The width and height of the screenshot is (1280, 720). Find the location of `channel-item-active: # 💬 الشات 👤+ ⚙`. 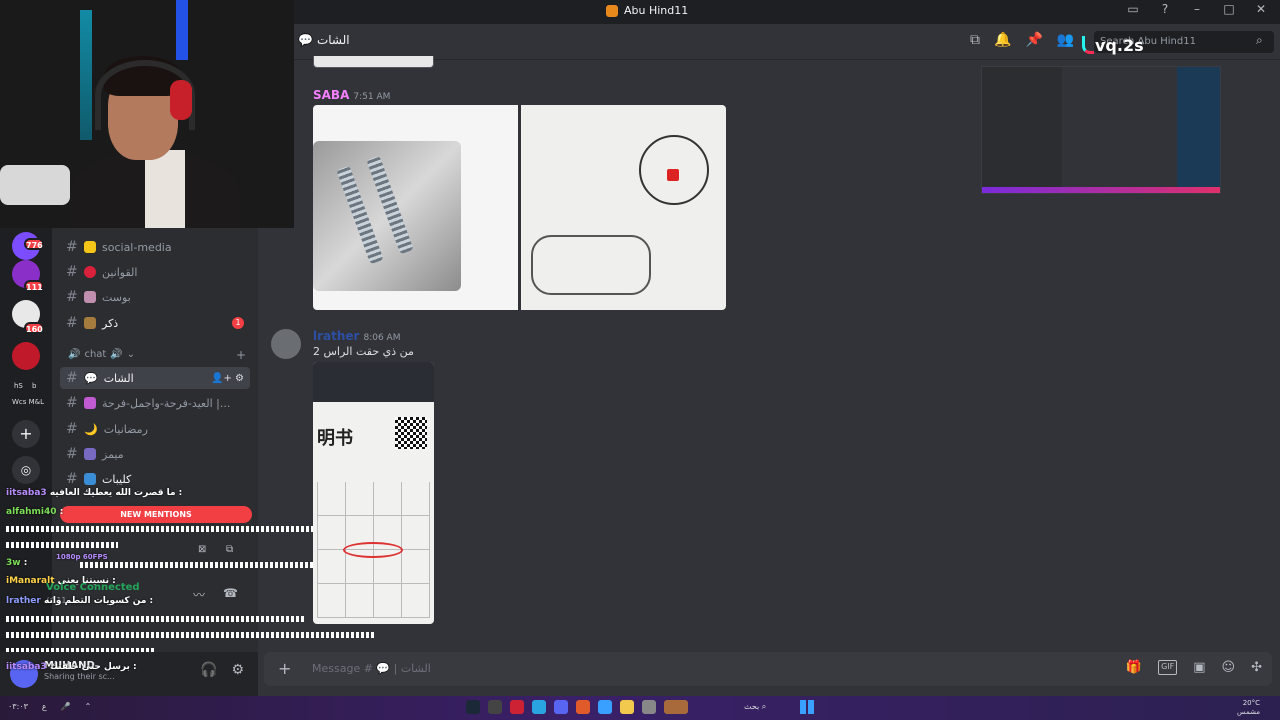

channel-item-active: # 💬 الشات 👤+ ⚙ is located at coordinates (155, 378).